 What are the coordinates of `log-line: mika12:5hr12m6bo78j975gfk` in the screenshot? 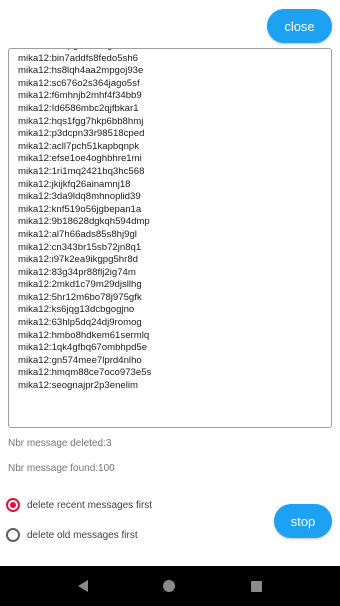 It's located at (80, 297).